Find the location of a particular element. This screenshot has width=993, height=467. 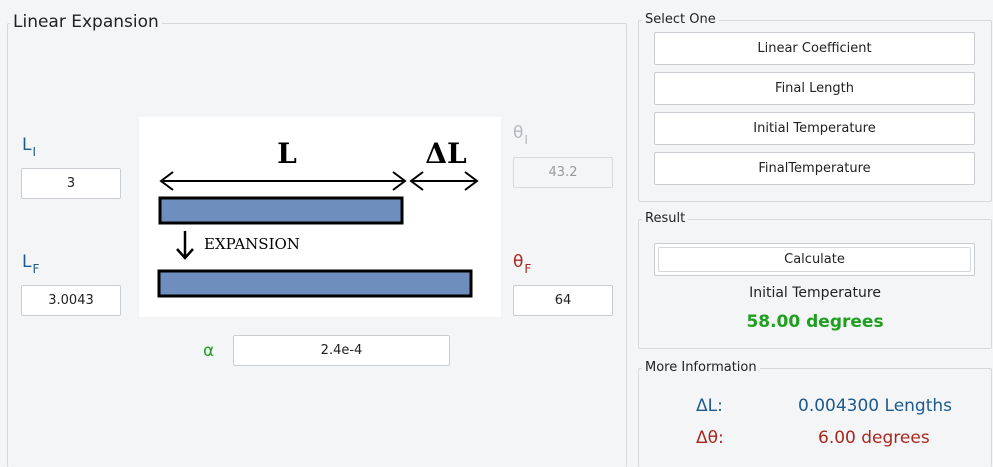

initial-temperature-button: Initial Temperature is located at coordinates (814, 128).